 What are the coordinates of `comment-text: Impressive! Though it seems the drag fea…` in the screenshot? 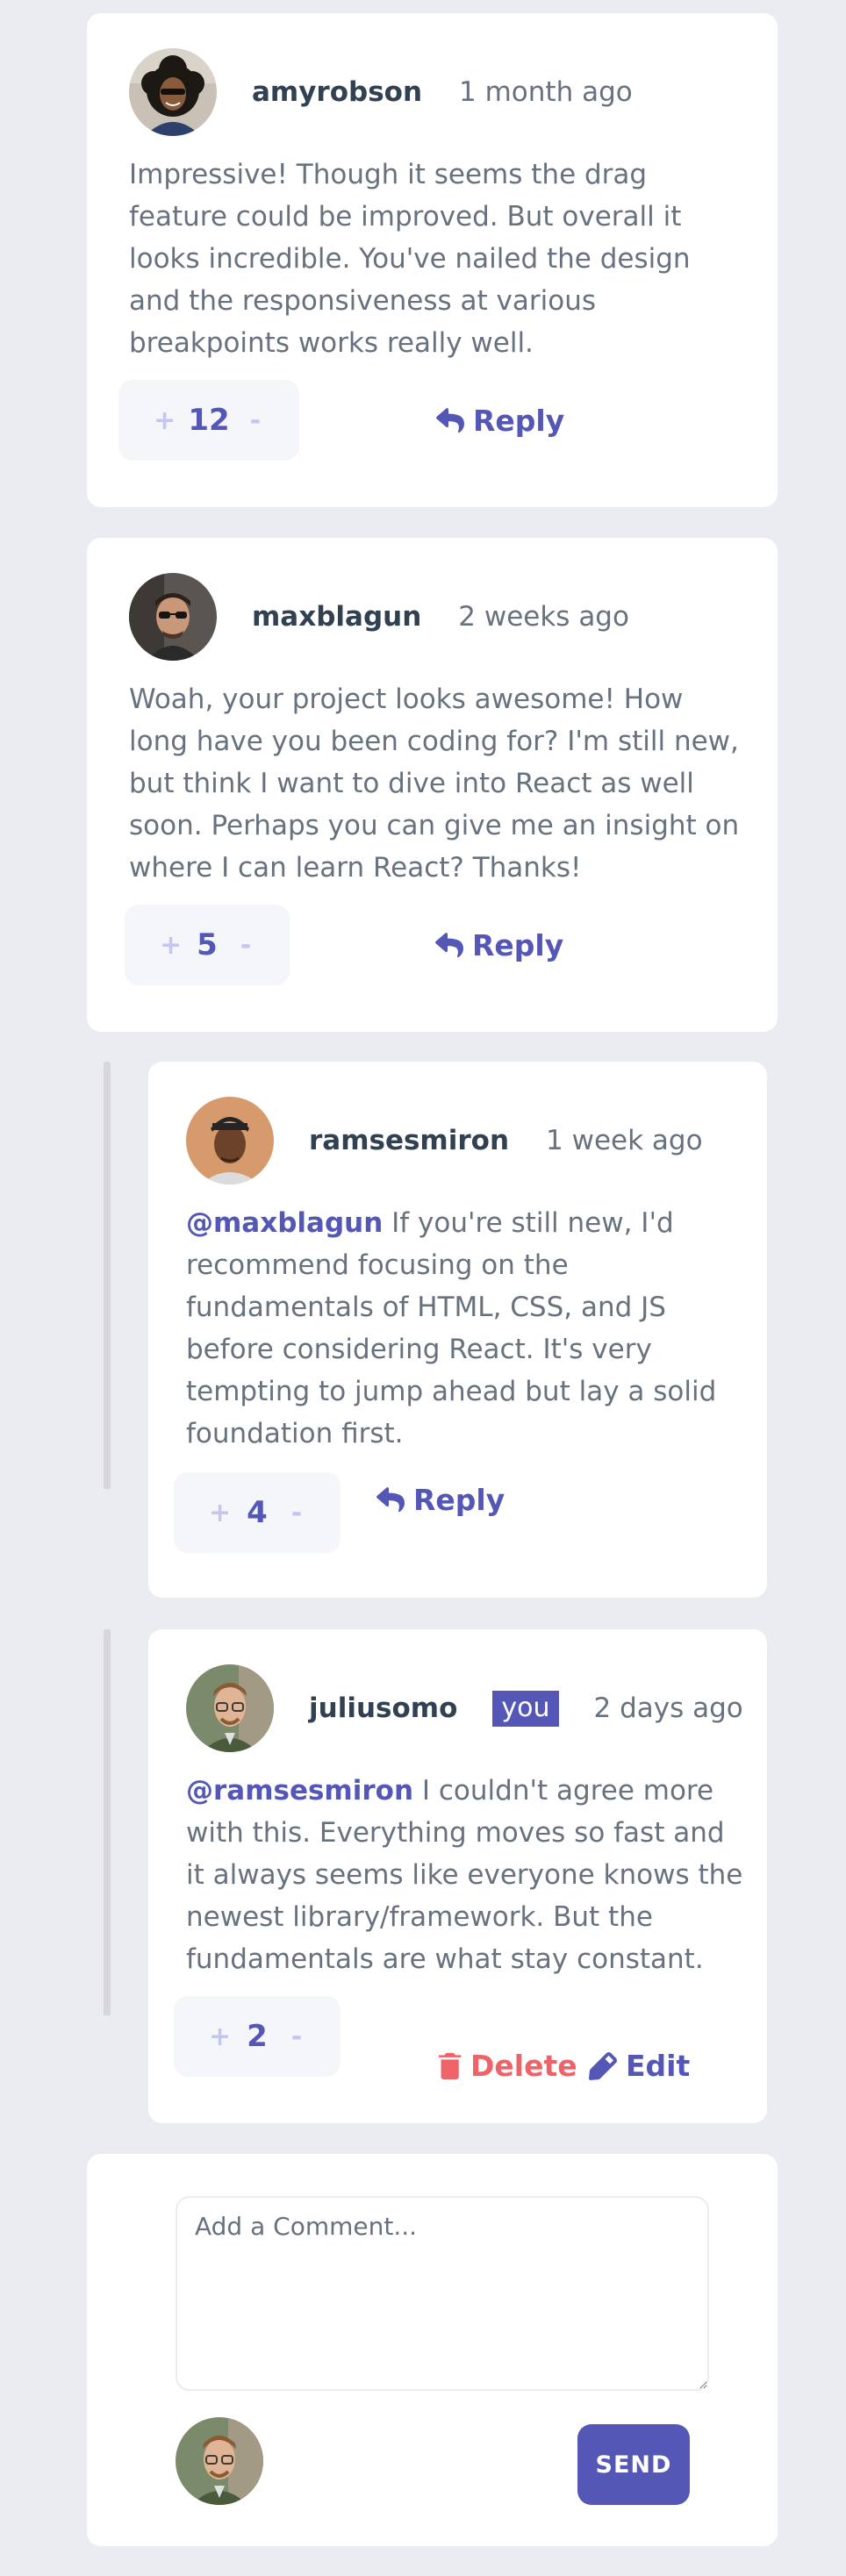 It's located at (410, 259).